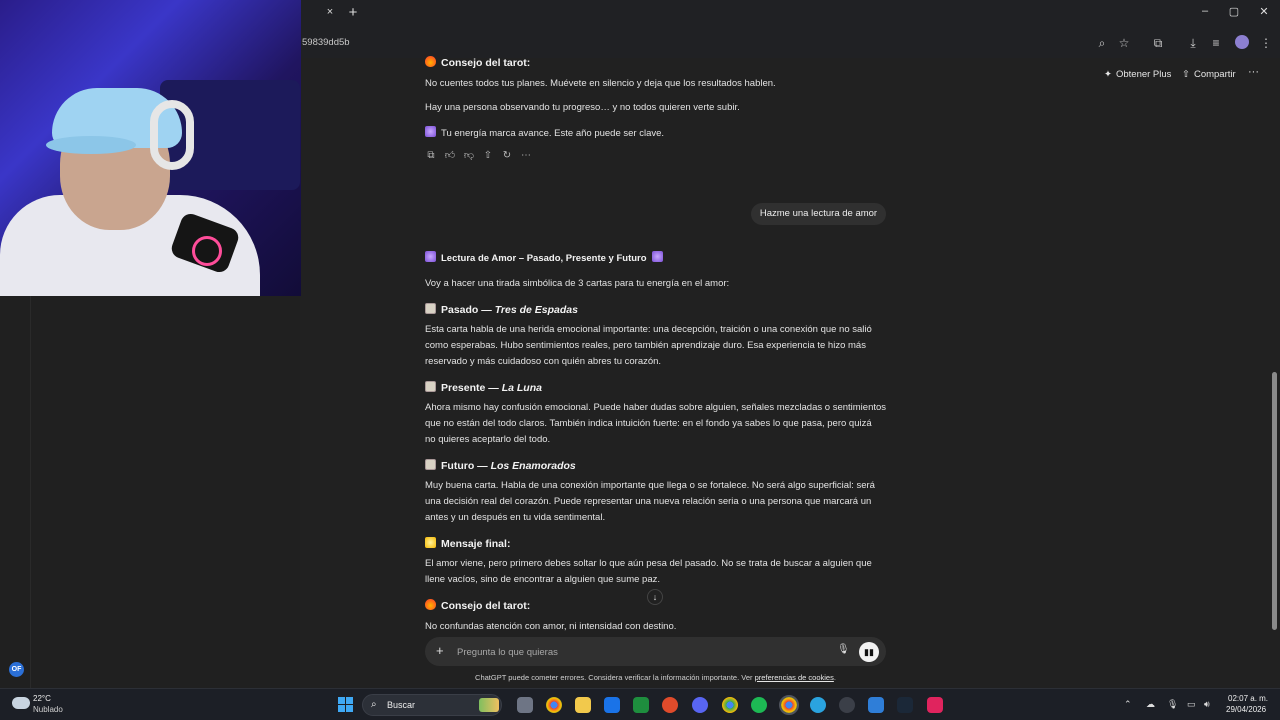 This screenshot has width=1280, height=720. What do you see at coordinates (794, 677) in the screenshot?
I see `cookie-preferences-link: preferencias de cookies` at bounding box center [794, 677].